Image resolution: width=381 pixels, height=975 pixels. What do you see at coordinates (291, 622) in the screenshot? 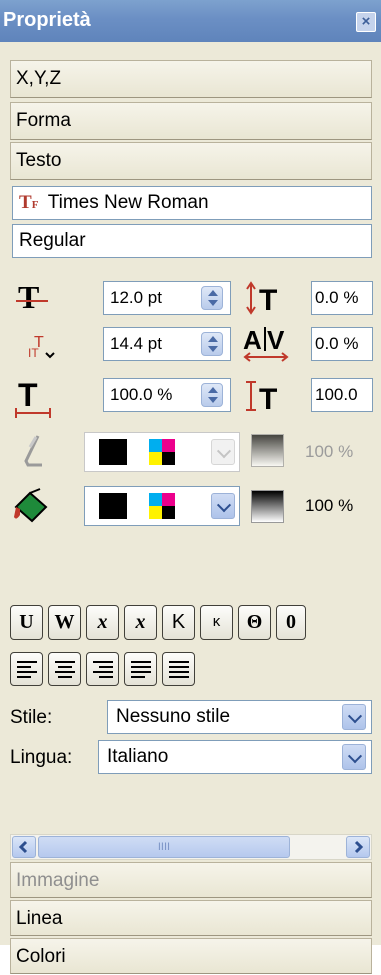
I see `outline-button: 0` at bounding box center [291, 622].